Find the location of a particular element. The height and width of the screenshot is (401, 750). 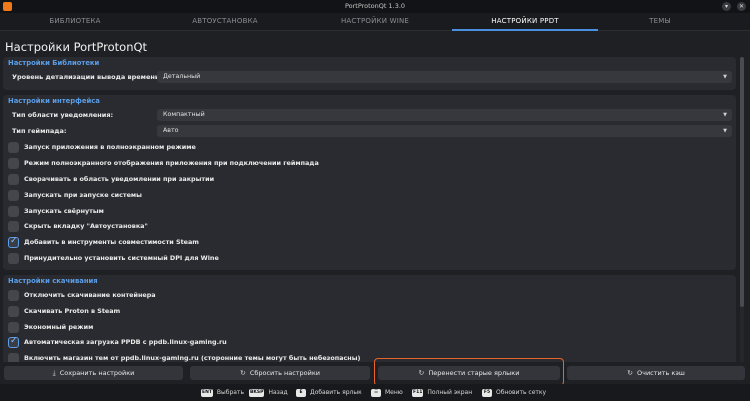

window-title: PortProtonQt 1.3.0 is located at coordinates (375, 6).